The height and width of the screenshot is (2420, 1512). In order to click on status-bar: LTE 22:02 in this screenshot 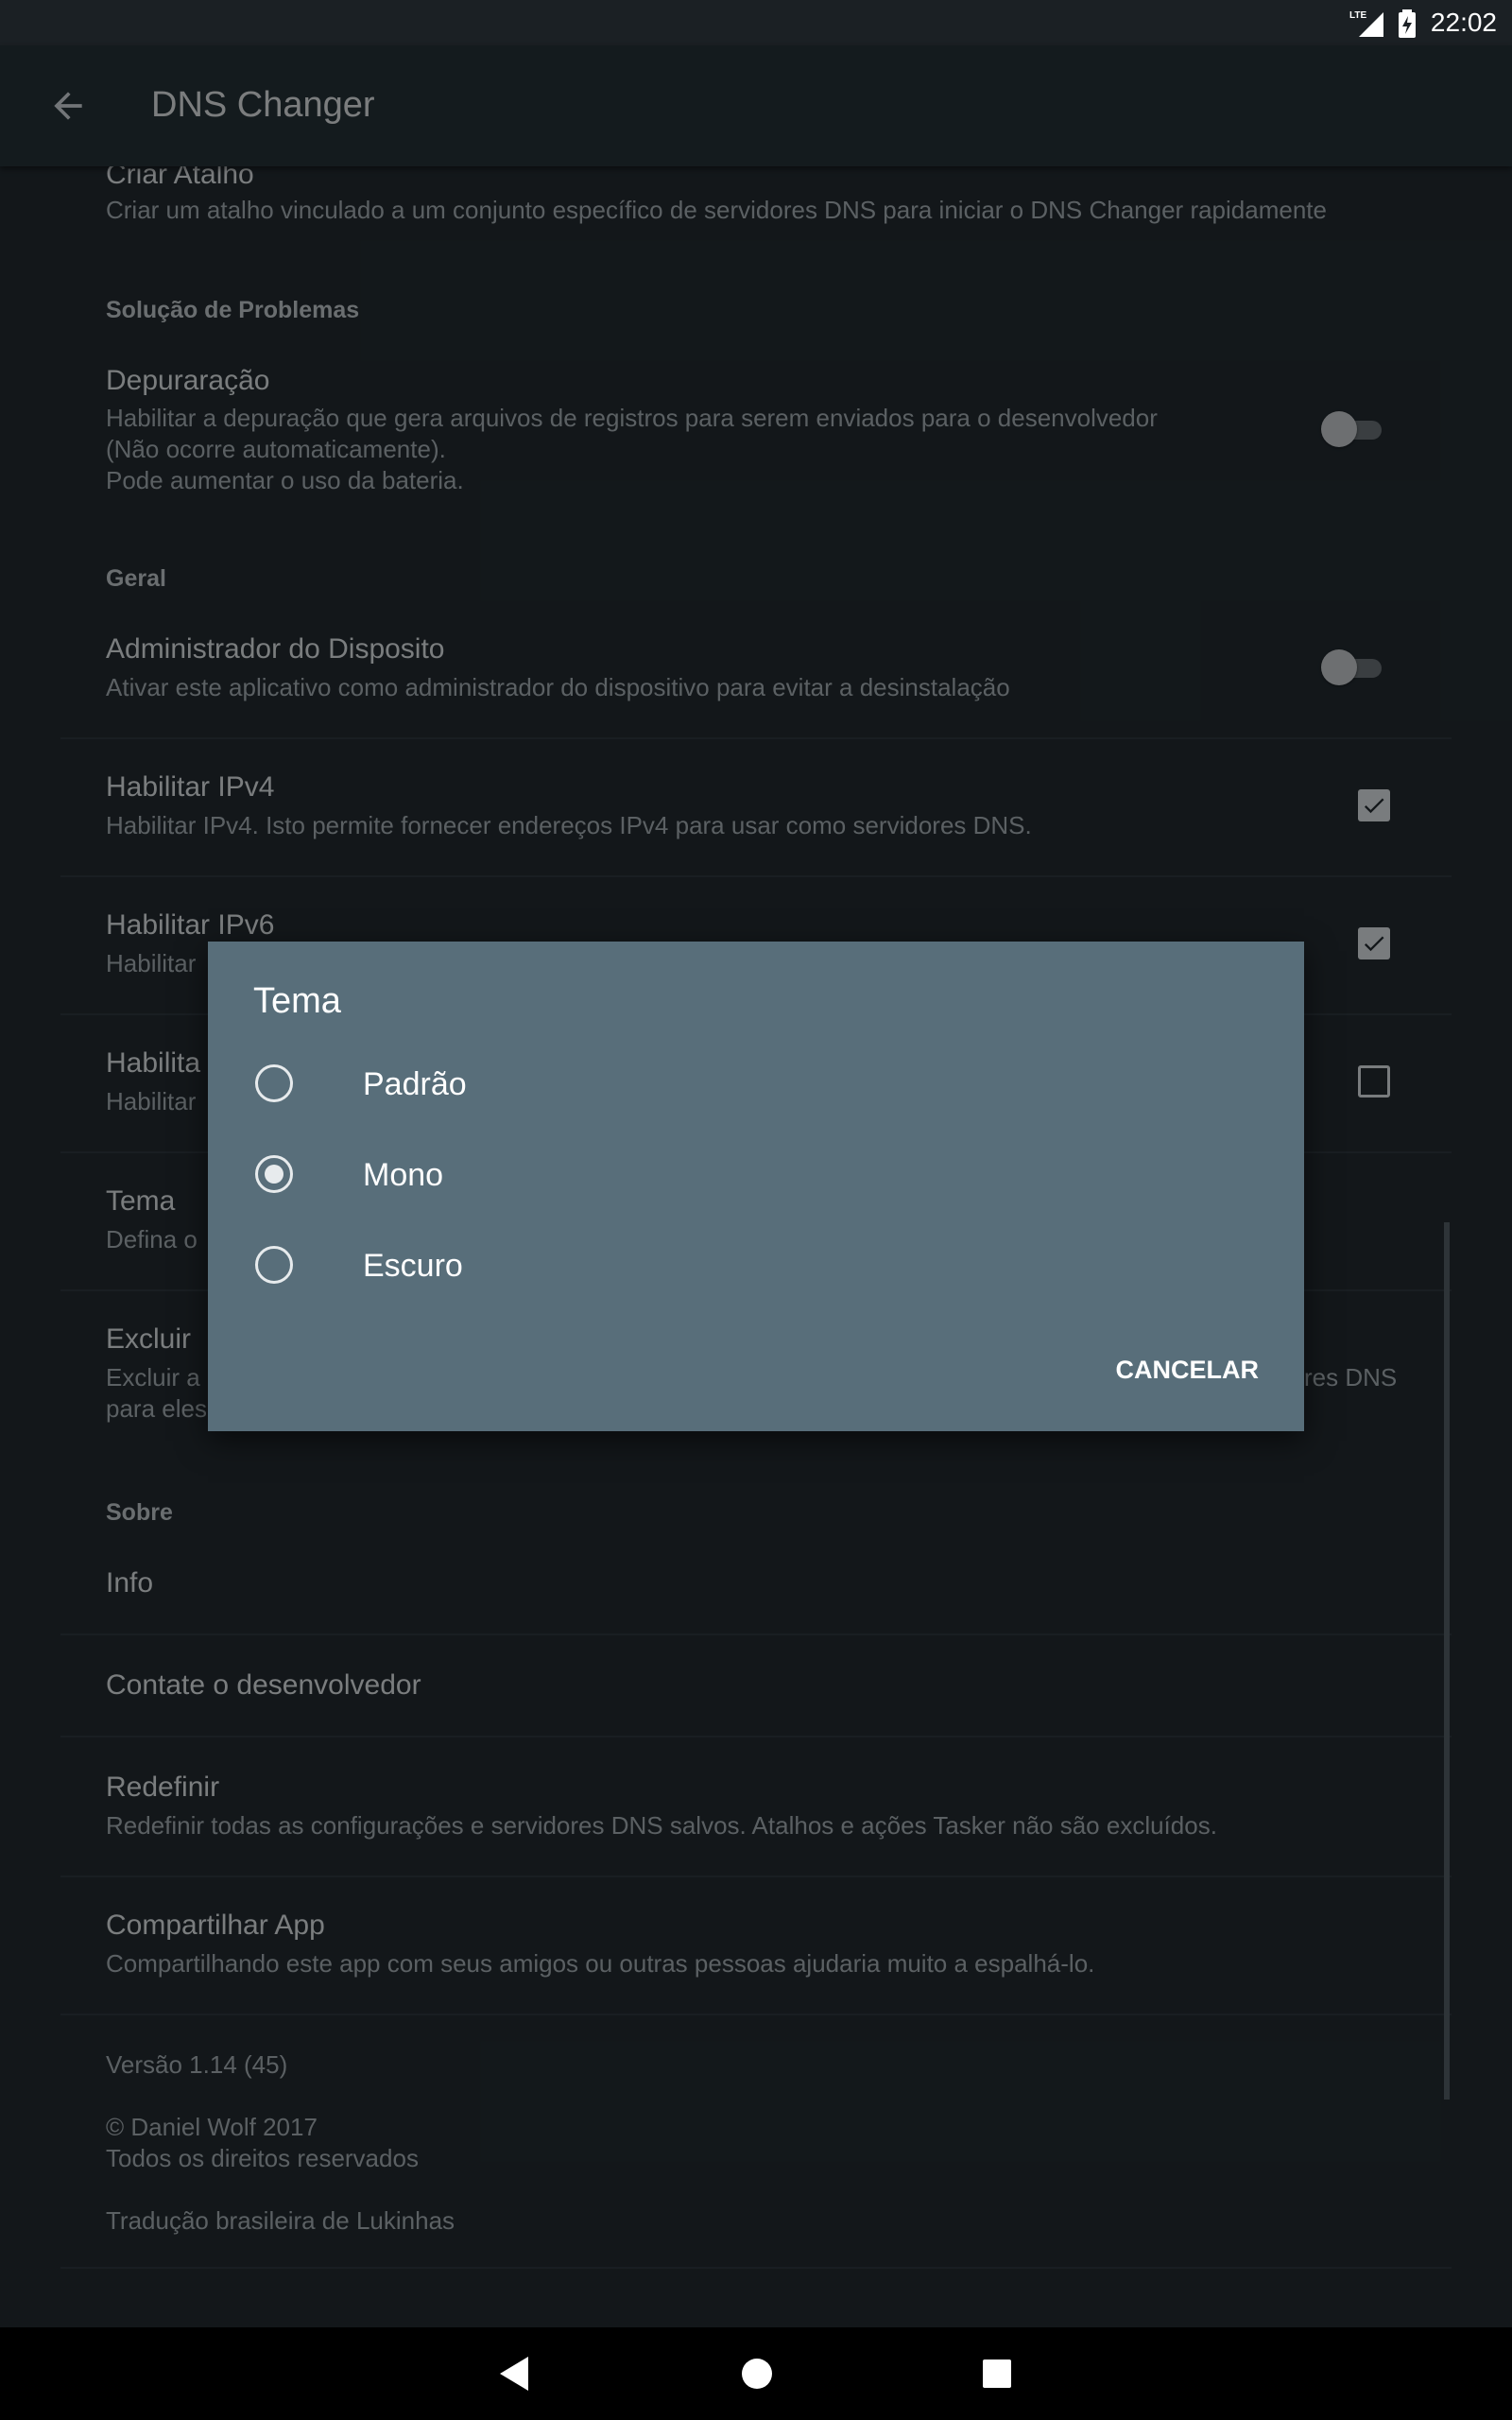, I will do `click(756, 22)`.